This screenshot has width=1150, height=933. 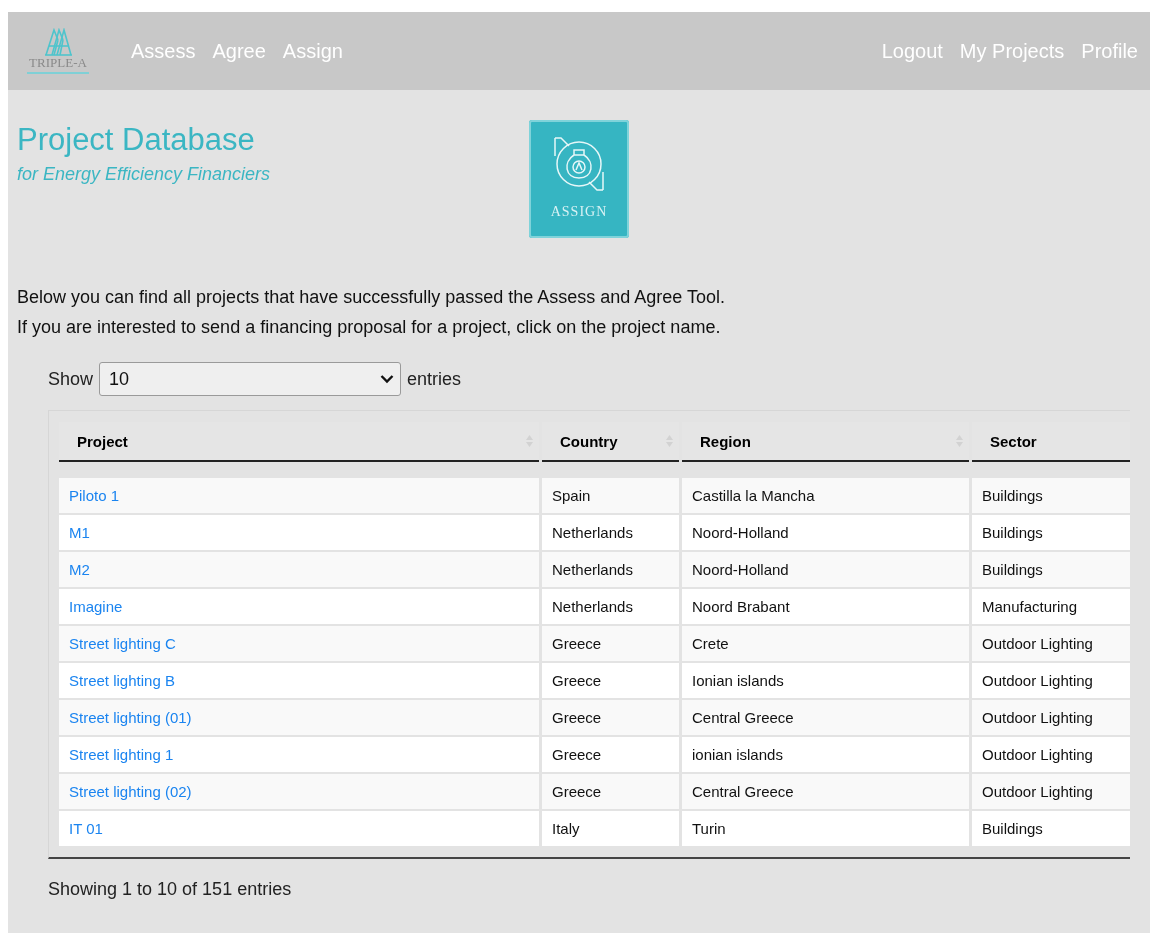 What do you see at coordinates (825, 606) in the screenshot?
I see `table-cell: Noord Brabant` at bounding box center [825, 606].